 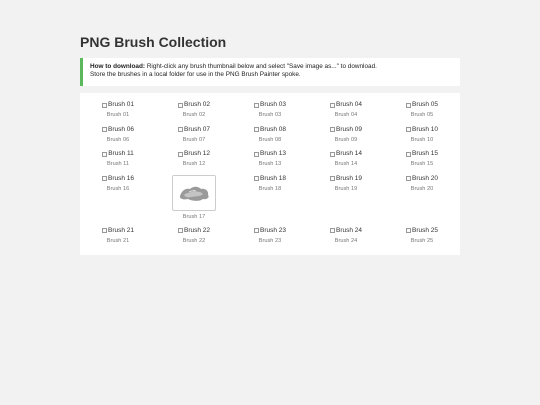 I want to click on brush-thumbnail: Brush 03, so click(x=270, y=105).